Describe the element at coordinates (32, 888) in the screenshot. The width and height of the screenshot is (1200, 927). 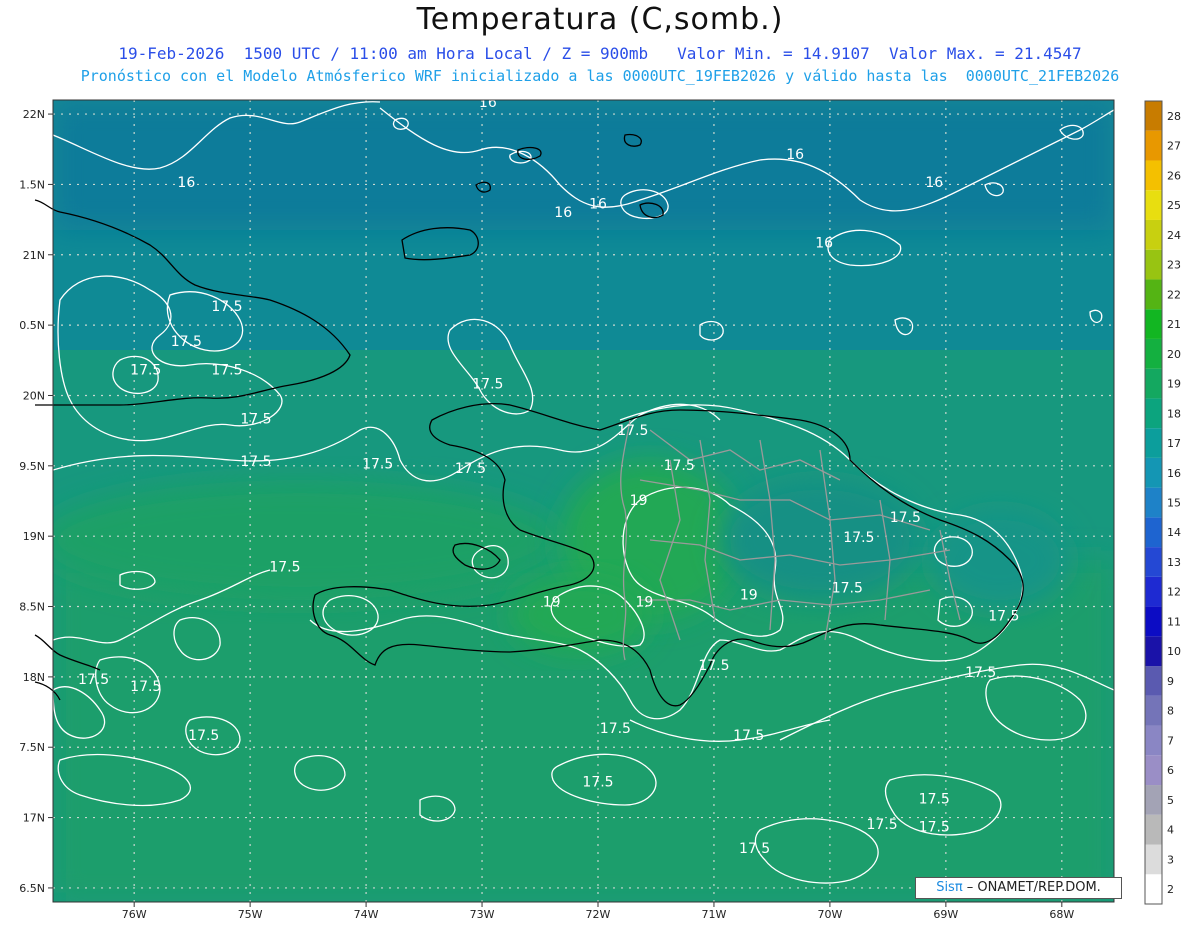
I see `lat-tick-label: 6.5N` at that location.